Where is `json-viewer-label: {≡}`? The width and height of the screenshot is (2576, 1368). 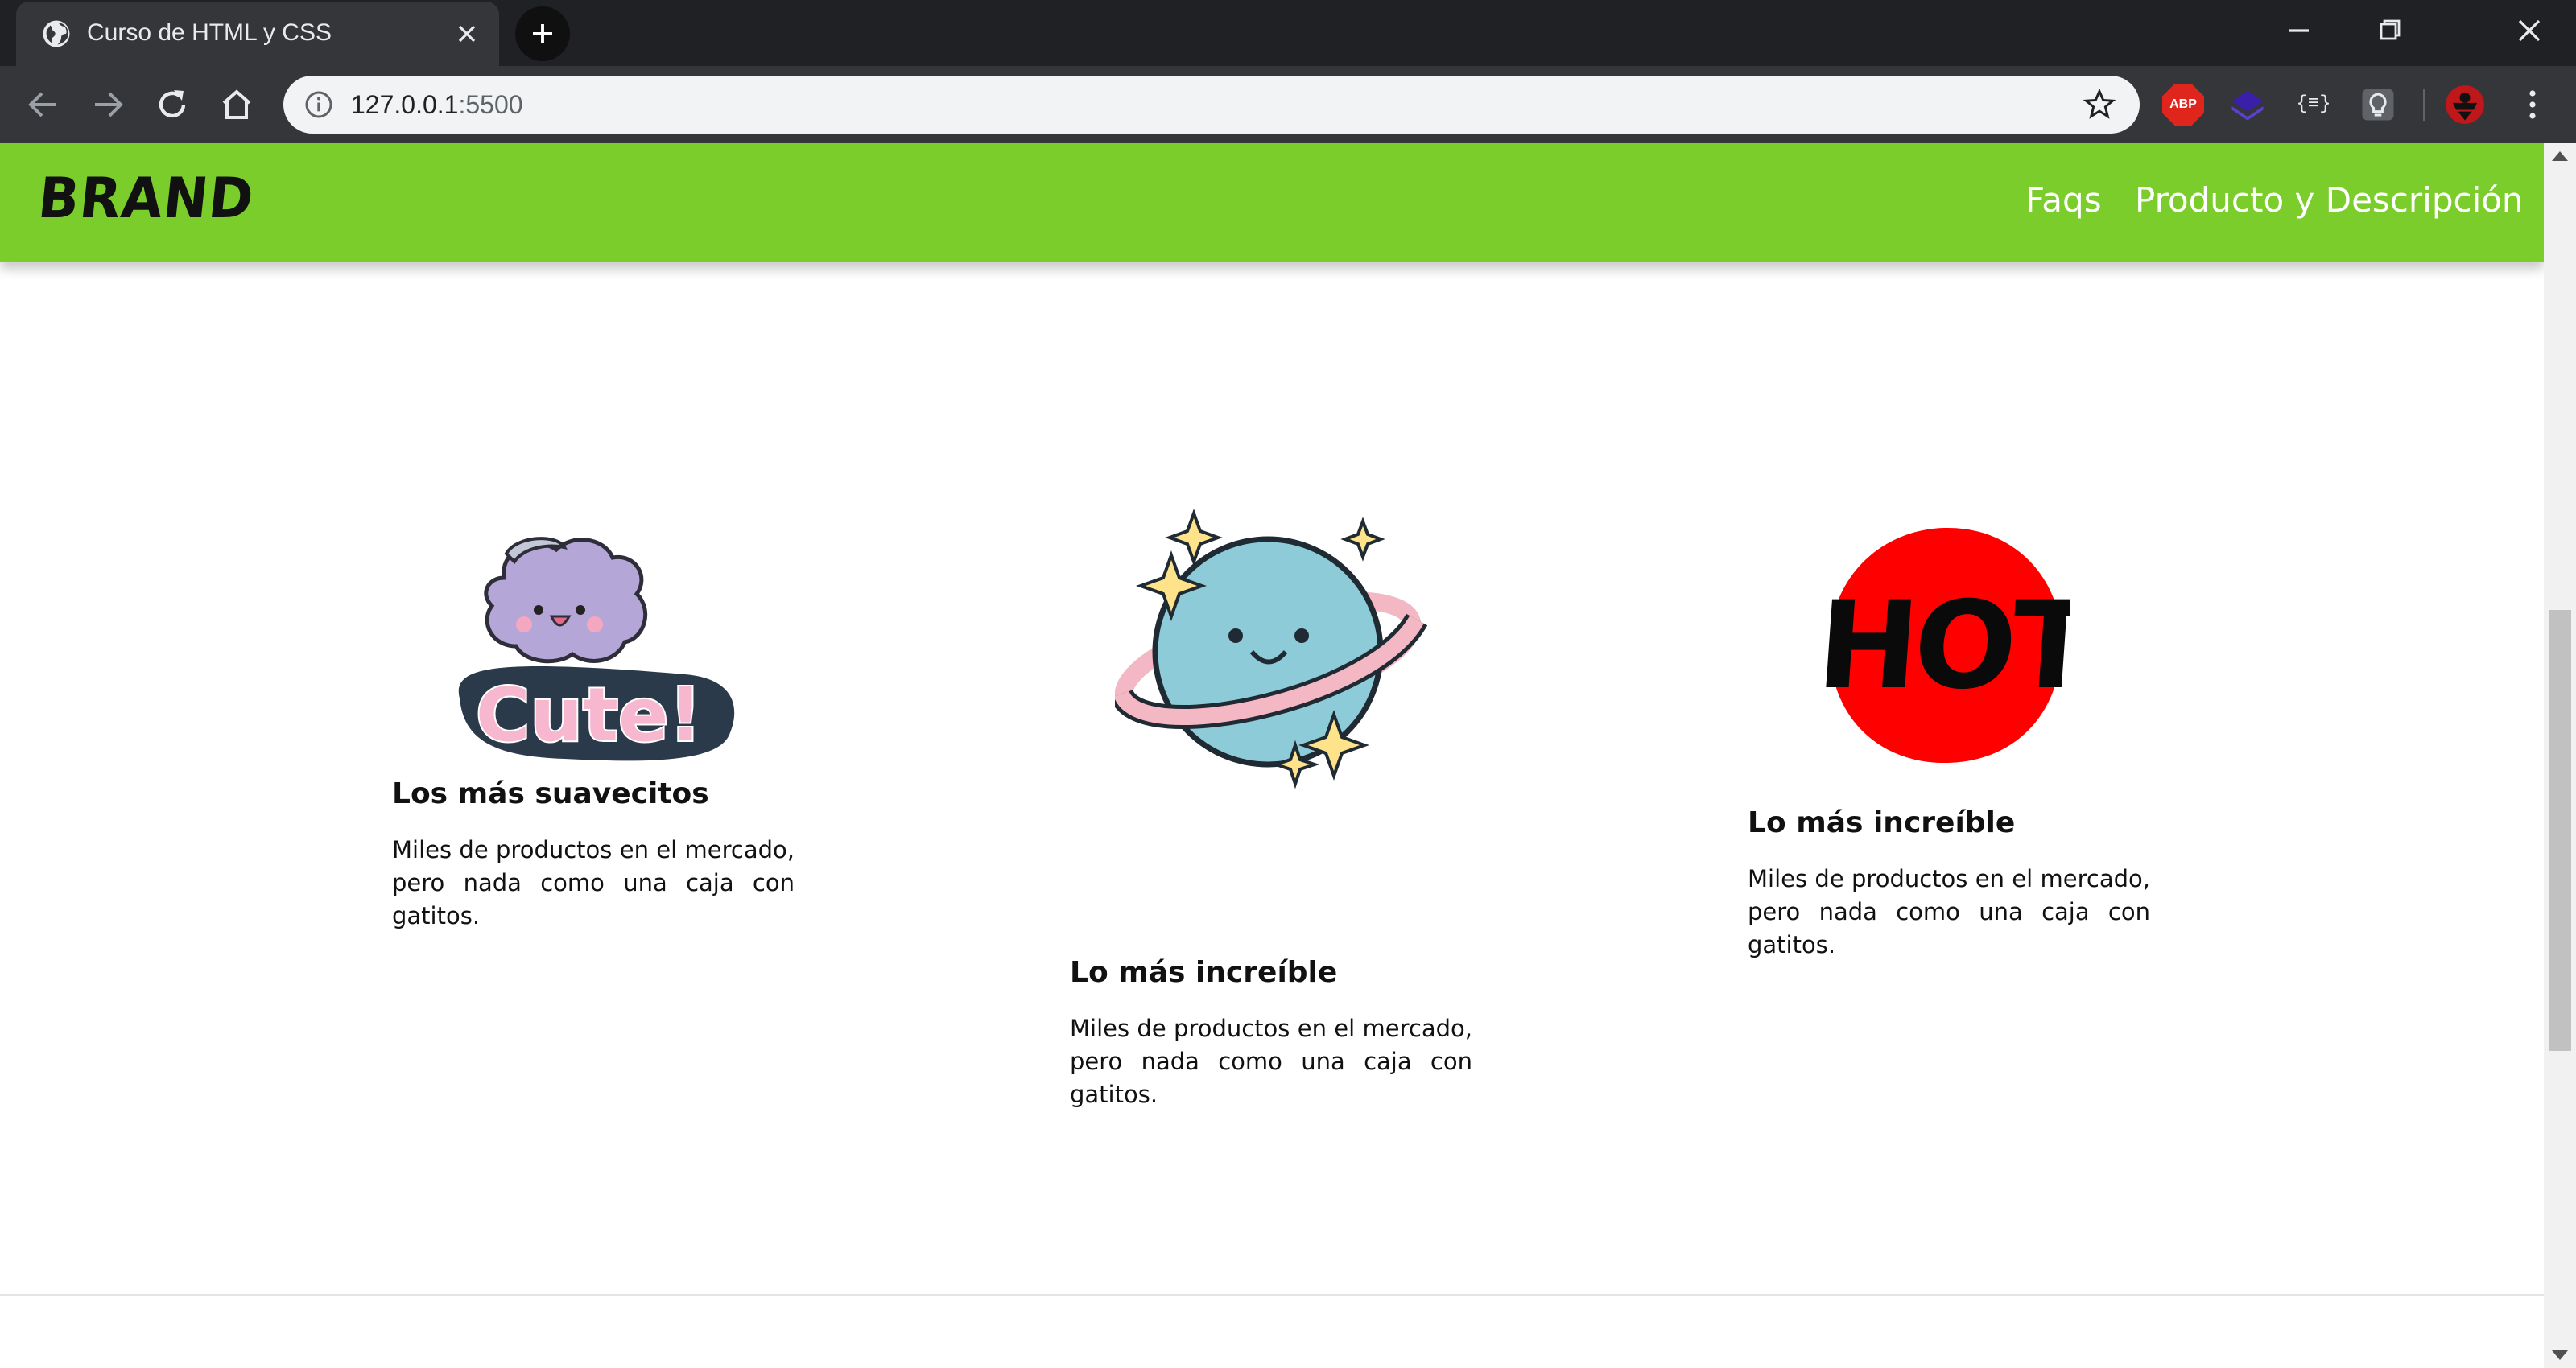 json-viewer-label: {≡} is located at coordinates (2313, 104).